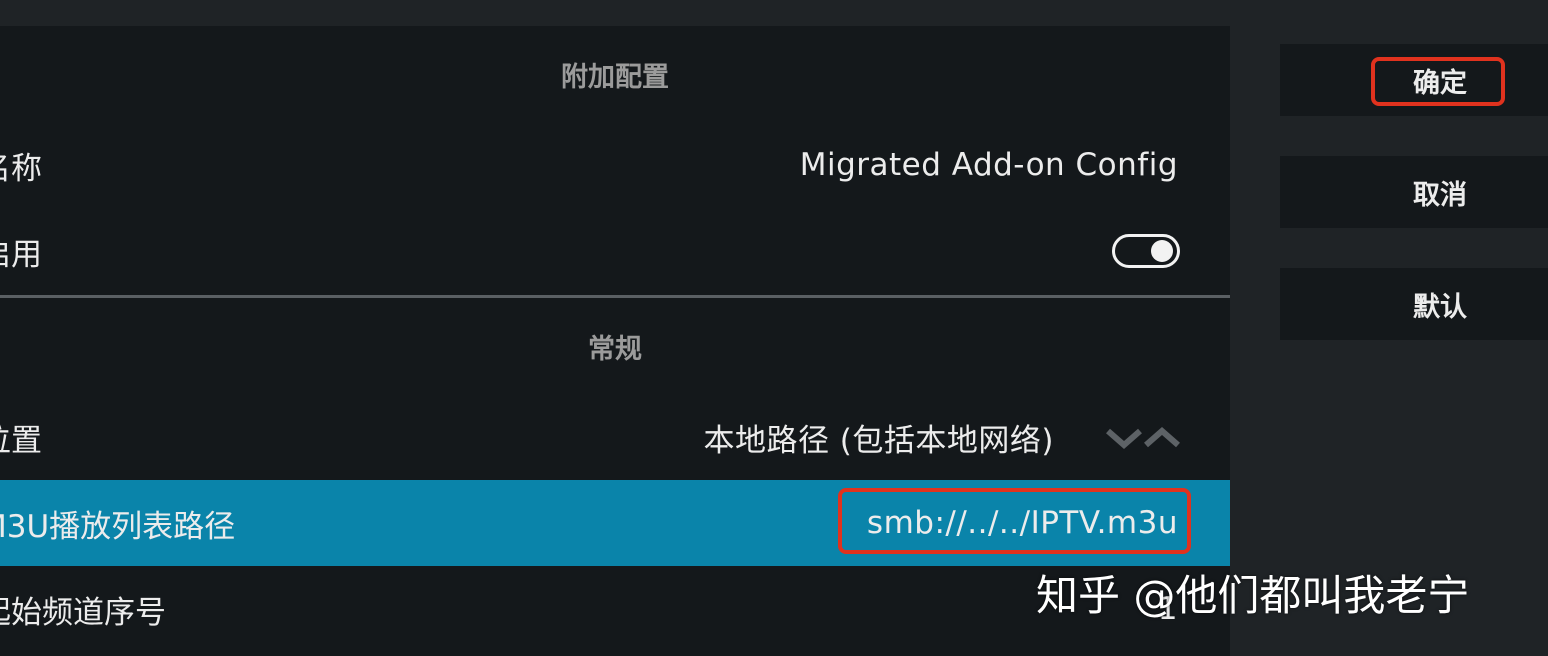 This screenshot has width=1548, height=656. Describe the element at coordinates (83, 612) in the screenshot. I see `setting-label-start-channel: 起始频道序号` at that location.